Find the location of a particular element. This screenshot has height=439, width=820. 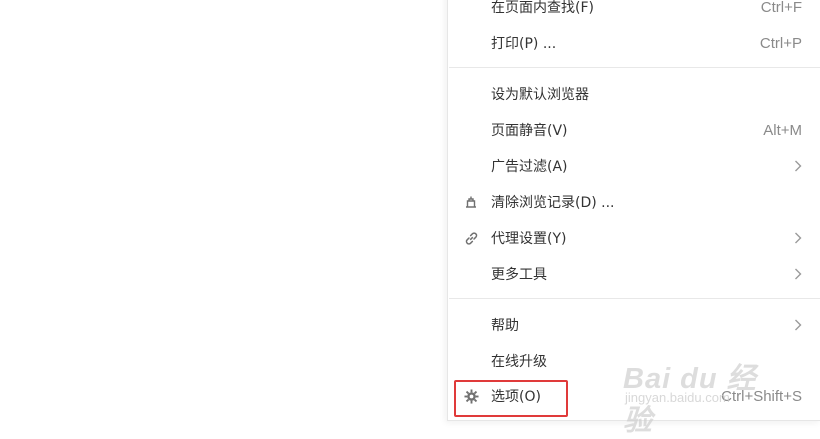

menu-item-proxy-settings: 代理设置(Y) is located at coordinates (634, 238).